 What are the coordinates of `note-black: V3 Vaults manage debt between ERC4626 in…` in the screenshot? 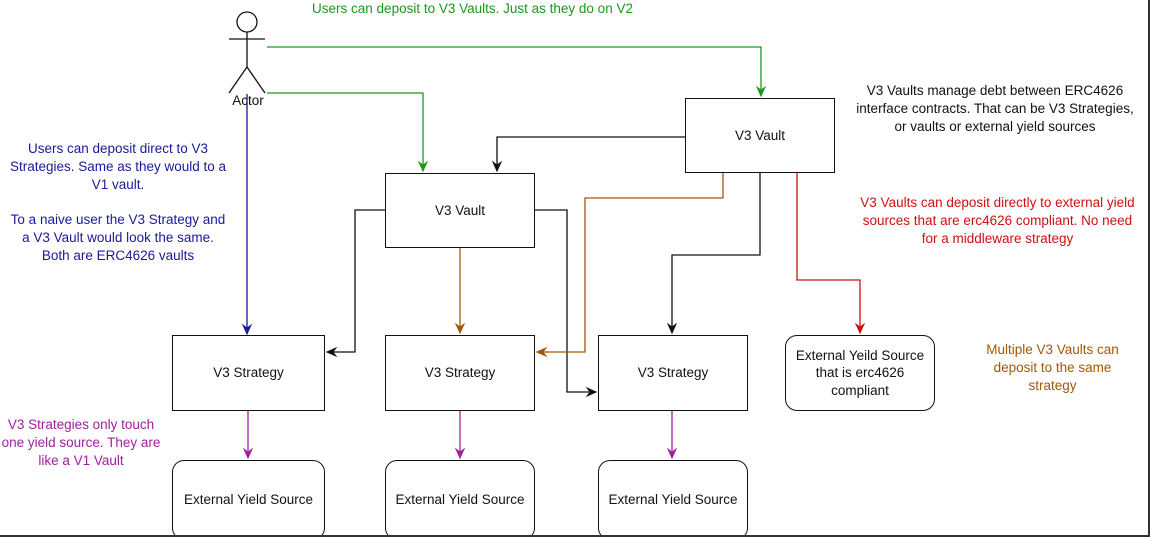 It's located at (995, 108).